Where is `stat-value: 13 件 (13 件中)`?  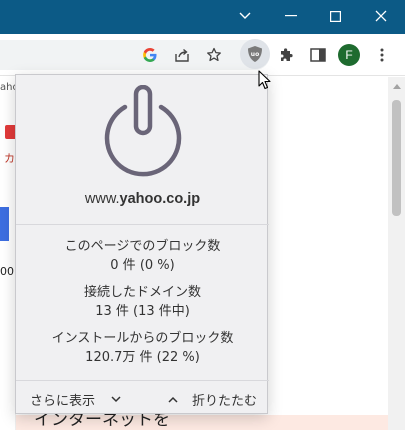 stat-value: 13 件 (13 件中) is located at coordinates (142, 311).